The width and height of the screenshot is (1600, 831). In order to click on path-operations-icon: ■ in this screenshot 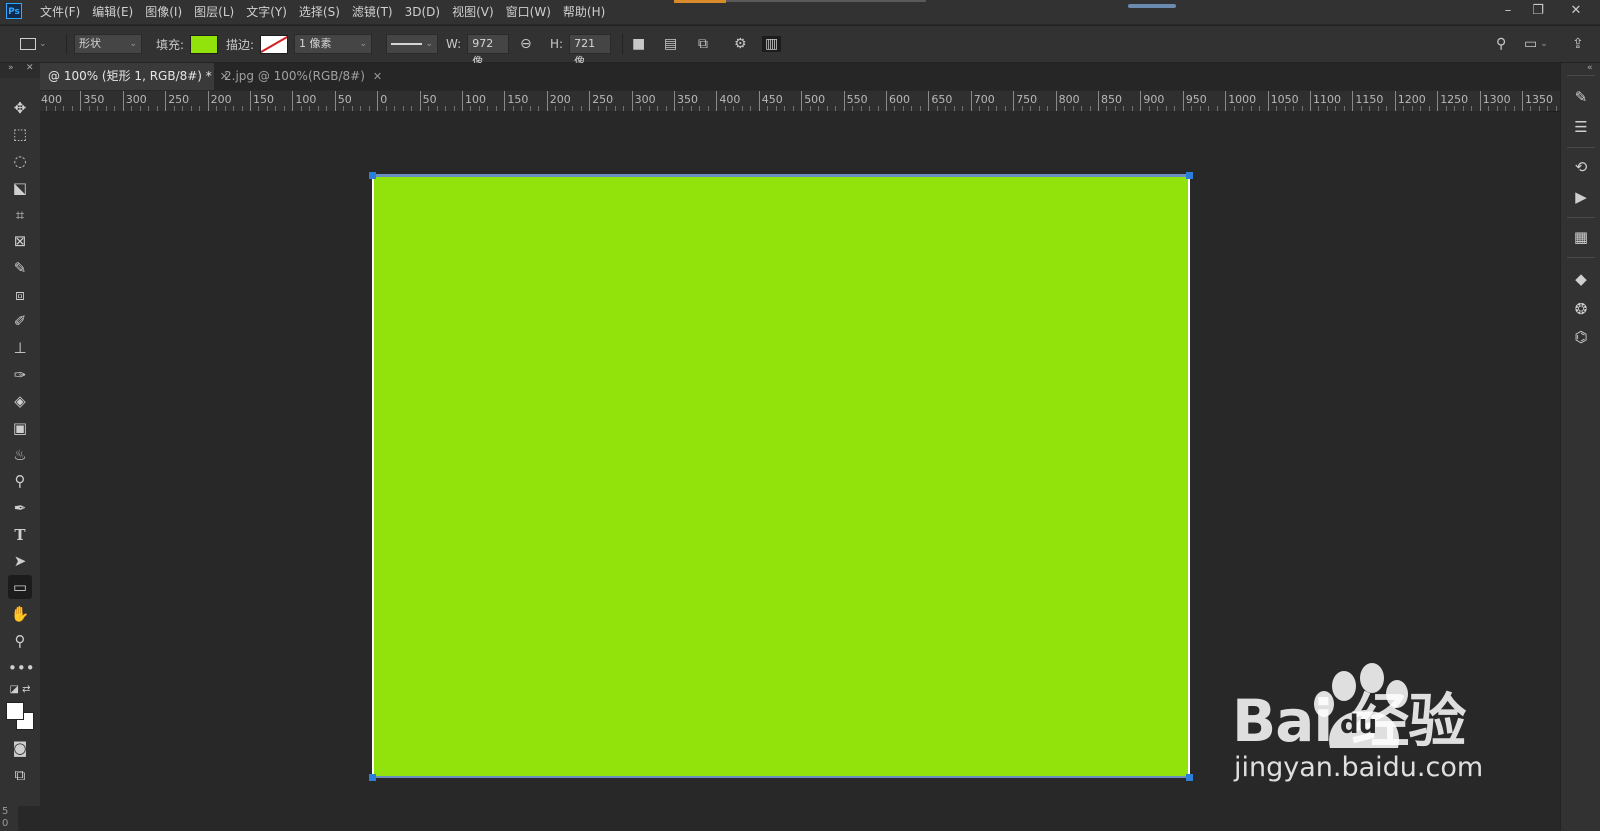, I will do `click(638, 44)`.